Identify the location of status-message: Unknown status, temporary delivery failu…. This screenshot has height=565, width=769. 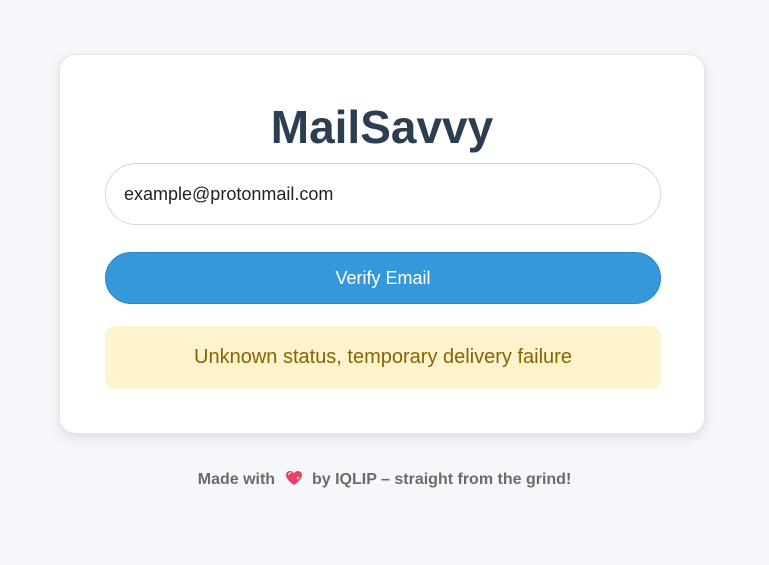
(383, 357).